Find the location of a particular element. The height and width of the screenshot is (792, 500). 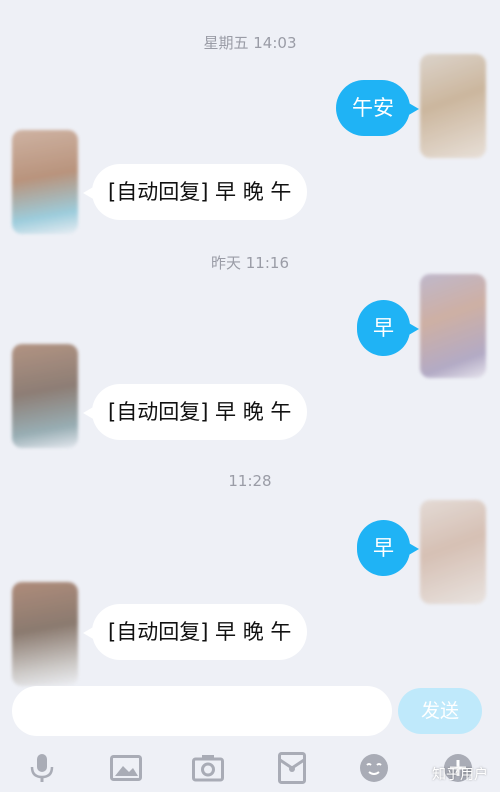

message-outgoing: 午安 is located at coordinates (377, 108).